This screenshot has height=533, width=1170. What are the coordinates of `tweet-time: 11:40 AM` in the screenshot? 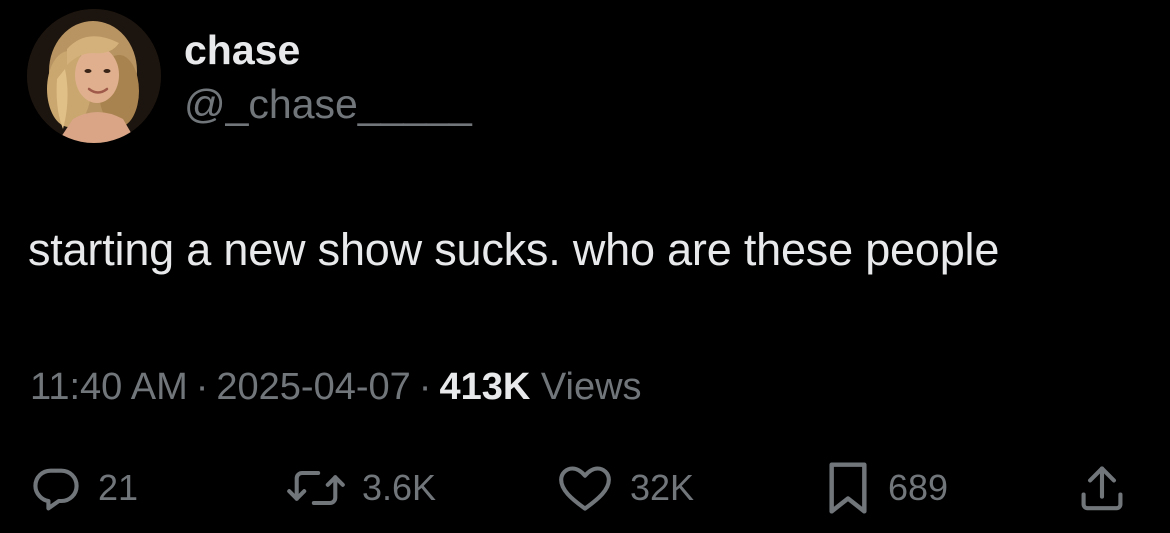 It's located at (109, 387).